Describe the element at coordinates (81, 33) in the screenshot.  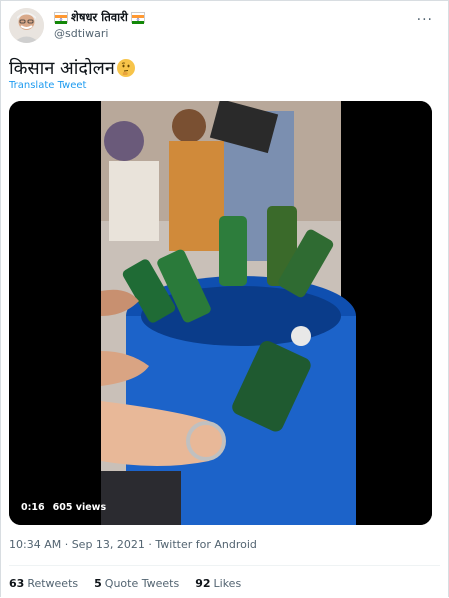
I see `user-handle: @sdtiwari` at that location.